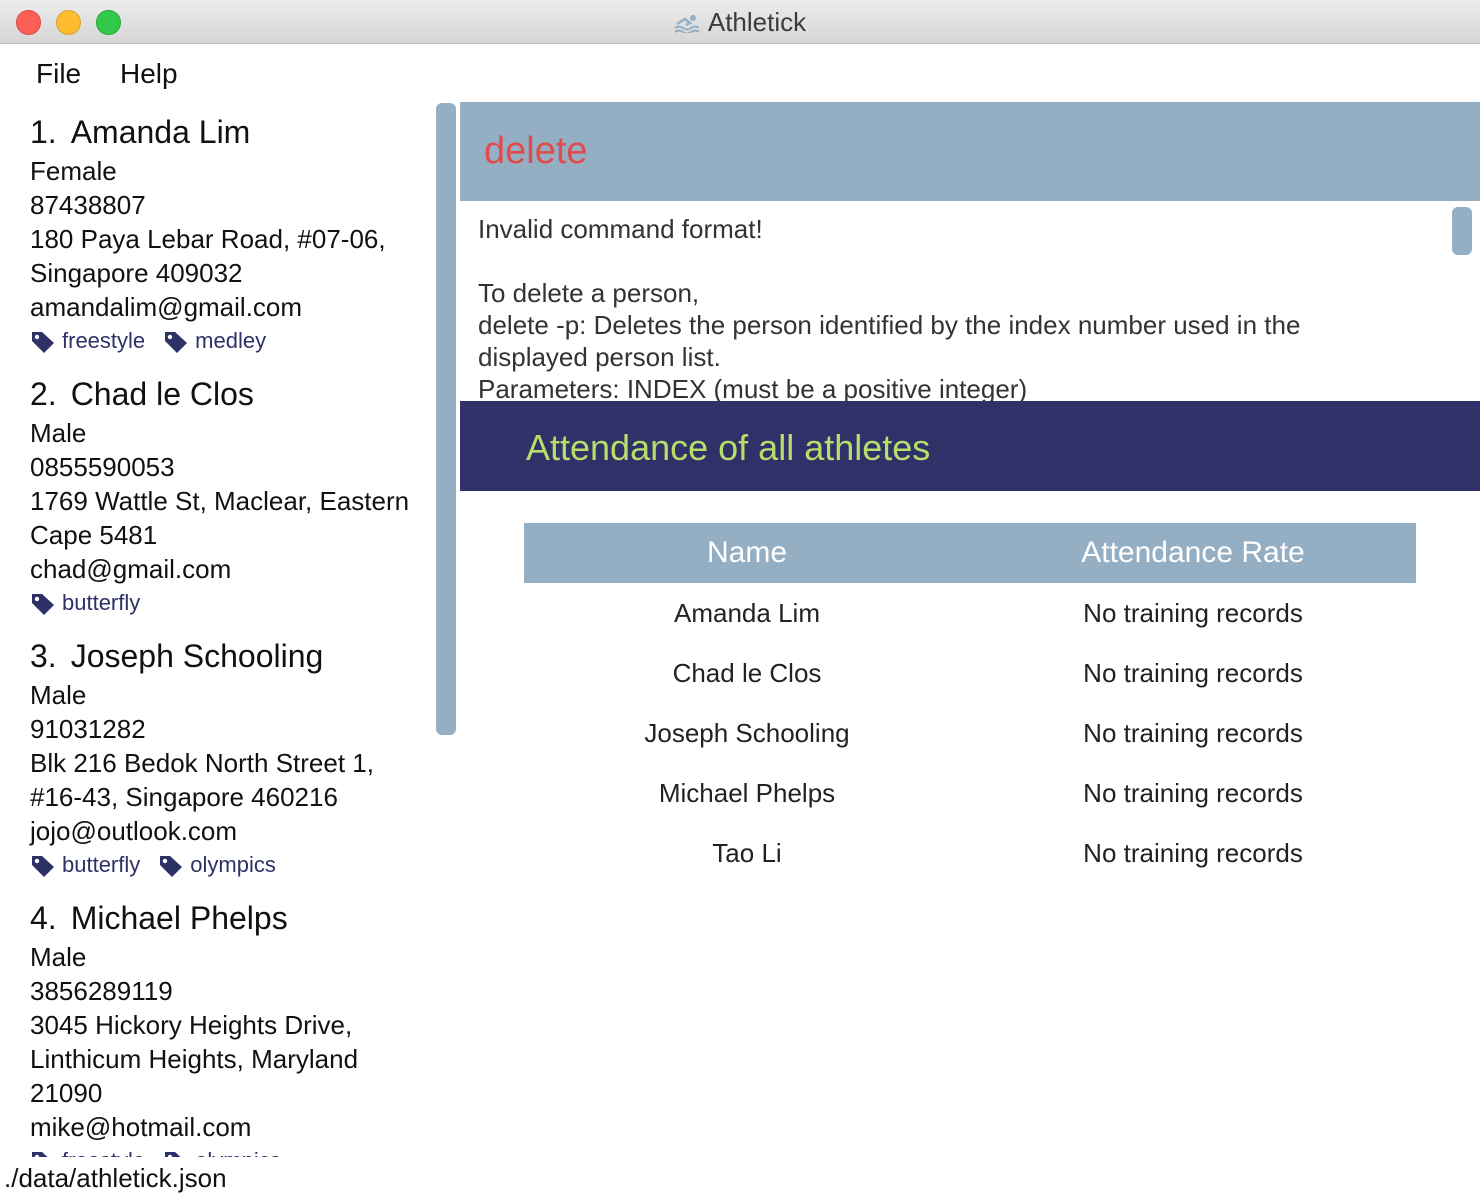  I want to click on command-box: delete, so click(970, 151).